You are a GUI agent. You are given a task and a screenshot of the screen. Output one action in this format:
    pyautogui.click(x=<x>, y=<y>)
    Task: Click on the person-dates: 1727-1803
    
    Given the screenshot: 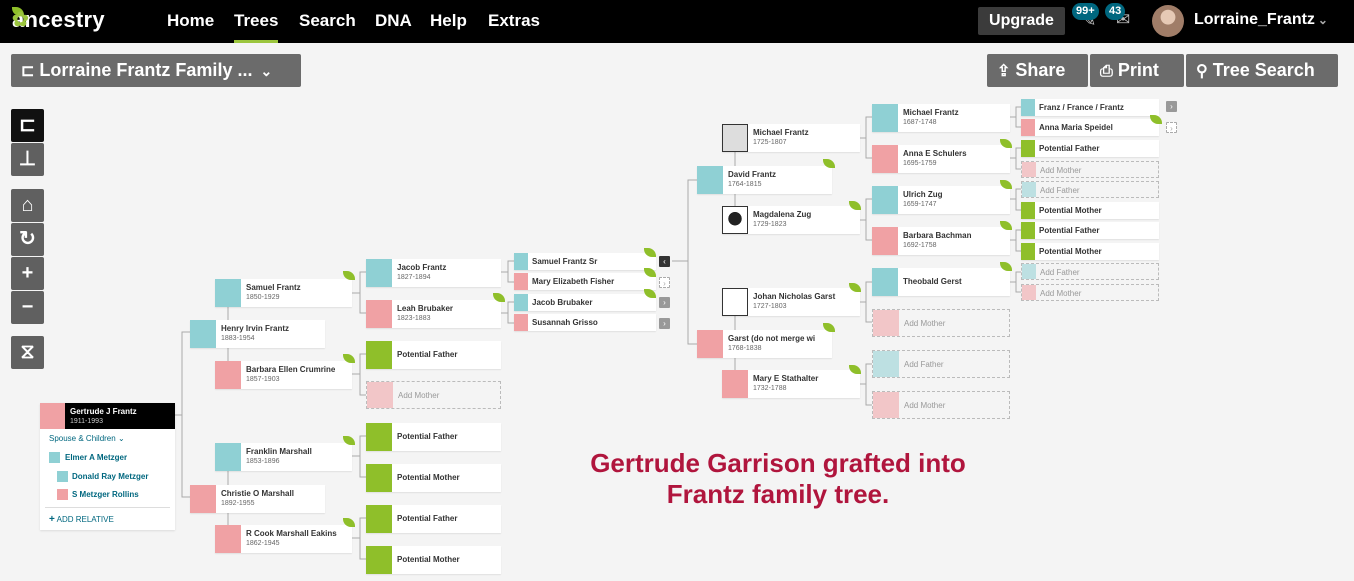 What is the action you would take?
    pyautogui.click(x=770, y=306)
    